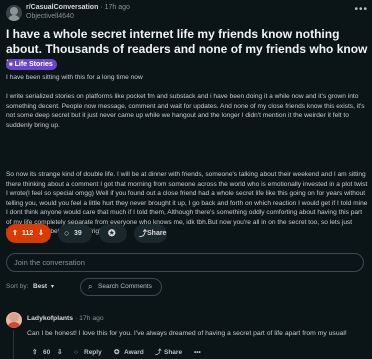  I want to click on downvote-icon: ⇩, so click(41, 233).